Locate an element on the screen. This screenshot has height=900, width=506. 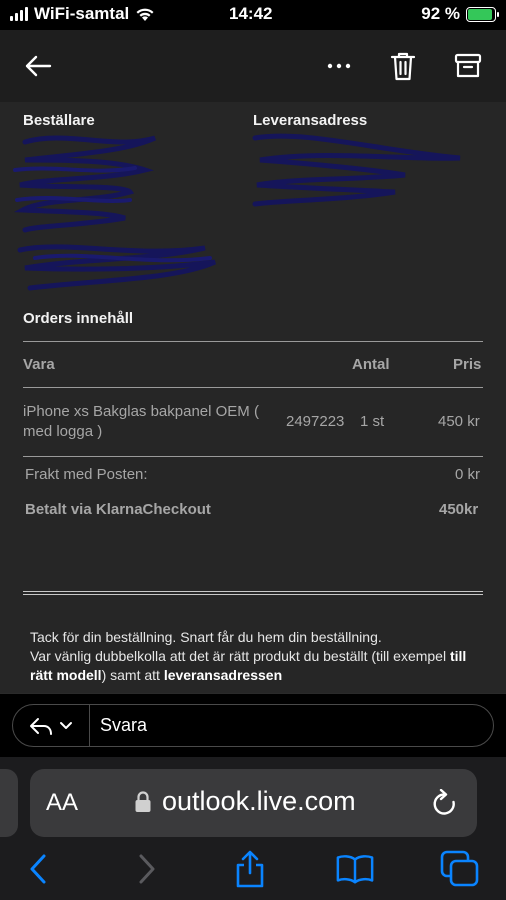
book-icon is located at coordinates (355, 869).